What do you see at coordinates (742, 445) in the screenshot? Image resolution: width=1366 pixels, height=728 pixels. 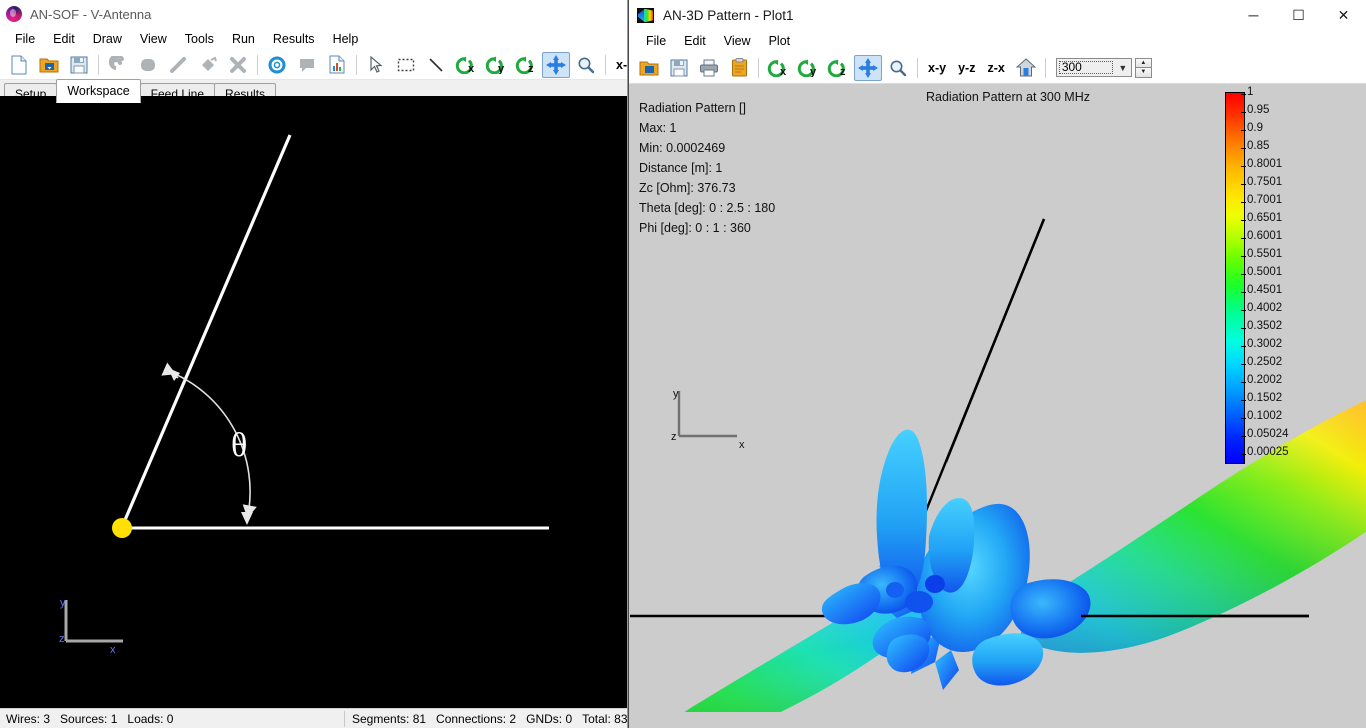 I see `pattern-axis-label-x: x` at bounding box center [742, 445].